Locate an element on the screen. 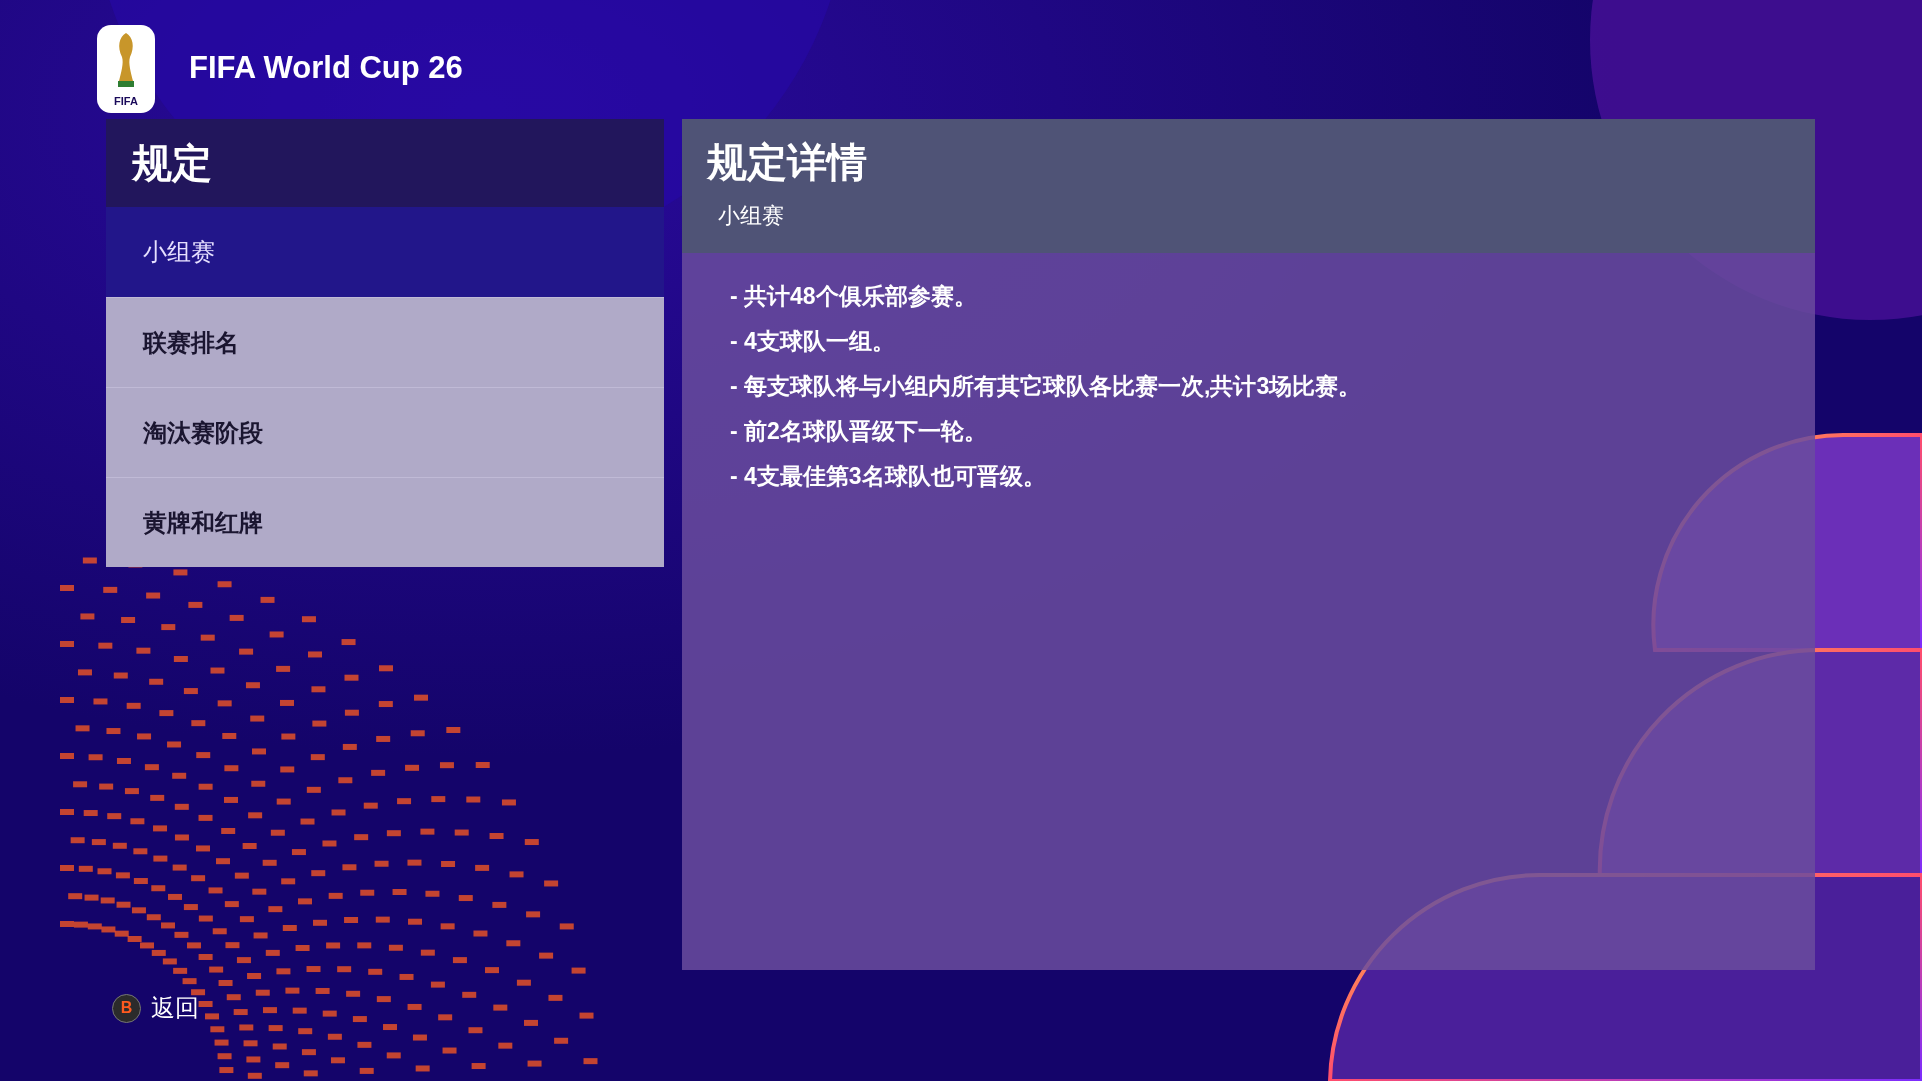  logo-text: FIFA is located at coordinates (126, 101).